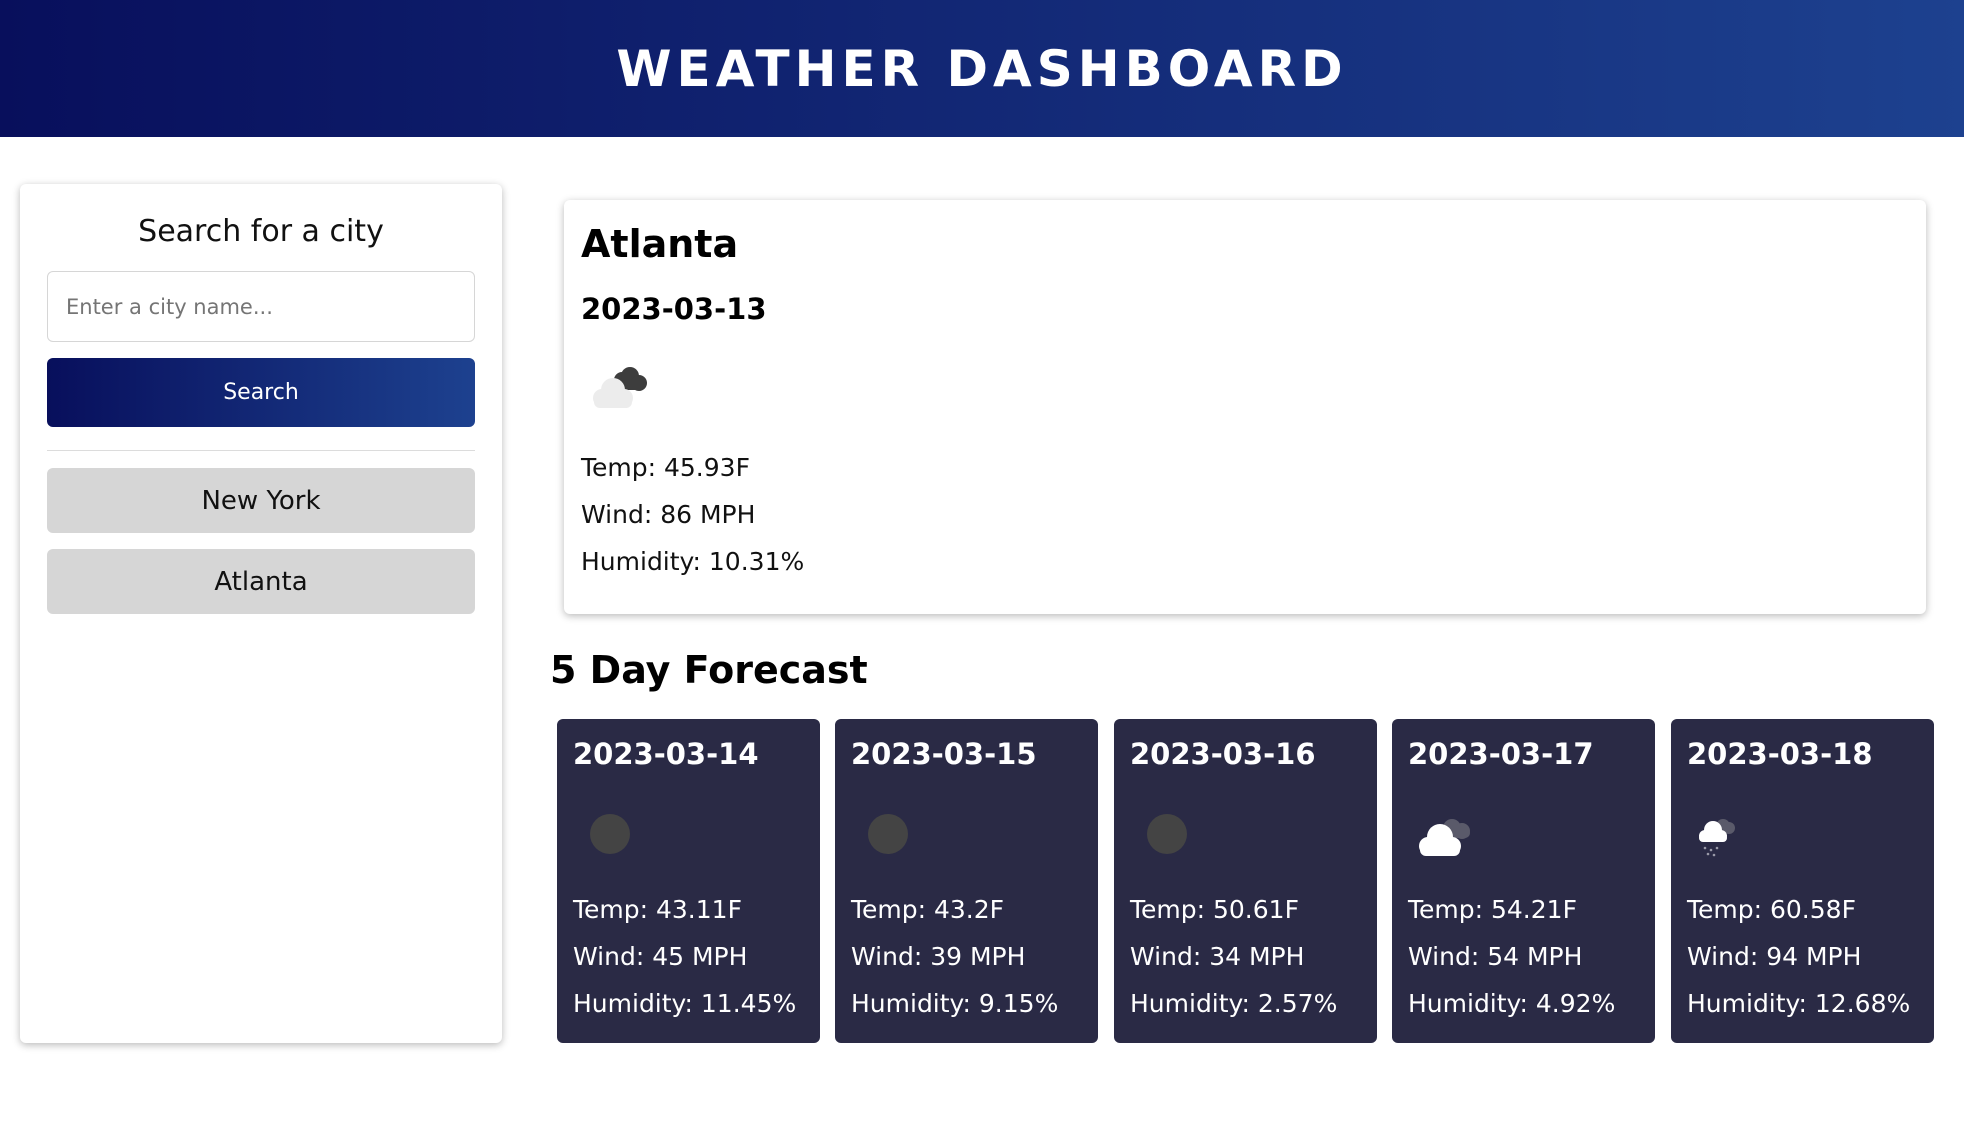  I want to click on forecast-title: 5 Day Forecast, so click(709, 670).